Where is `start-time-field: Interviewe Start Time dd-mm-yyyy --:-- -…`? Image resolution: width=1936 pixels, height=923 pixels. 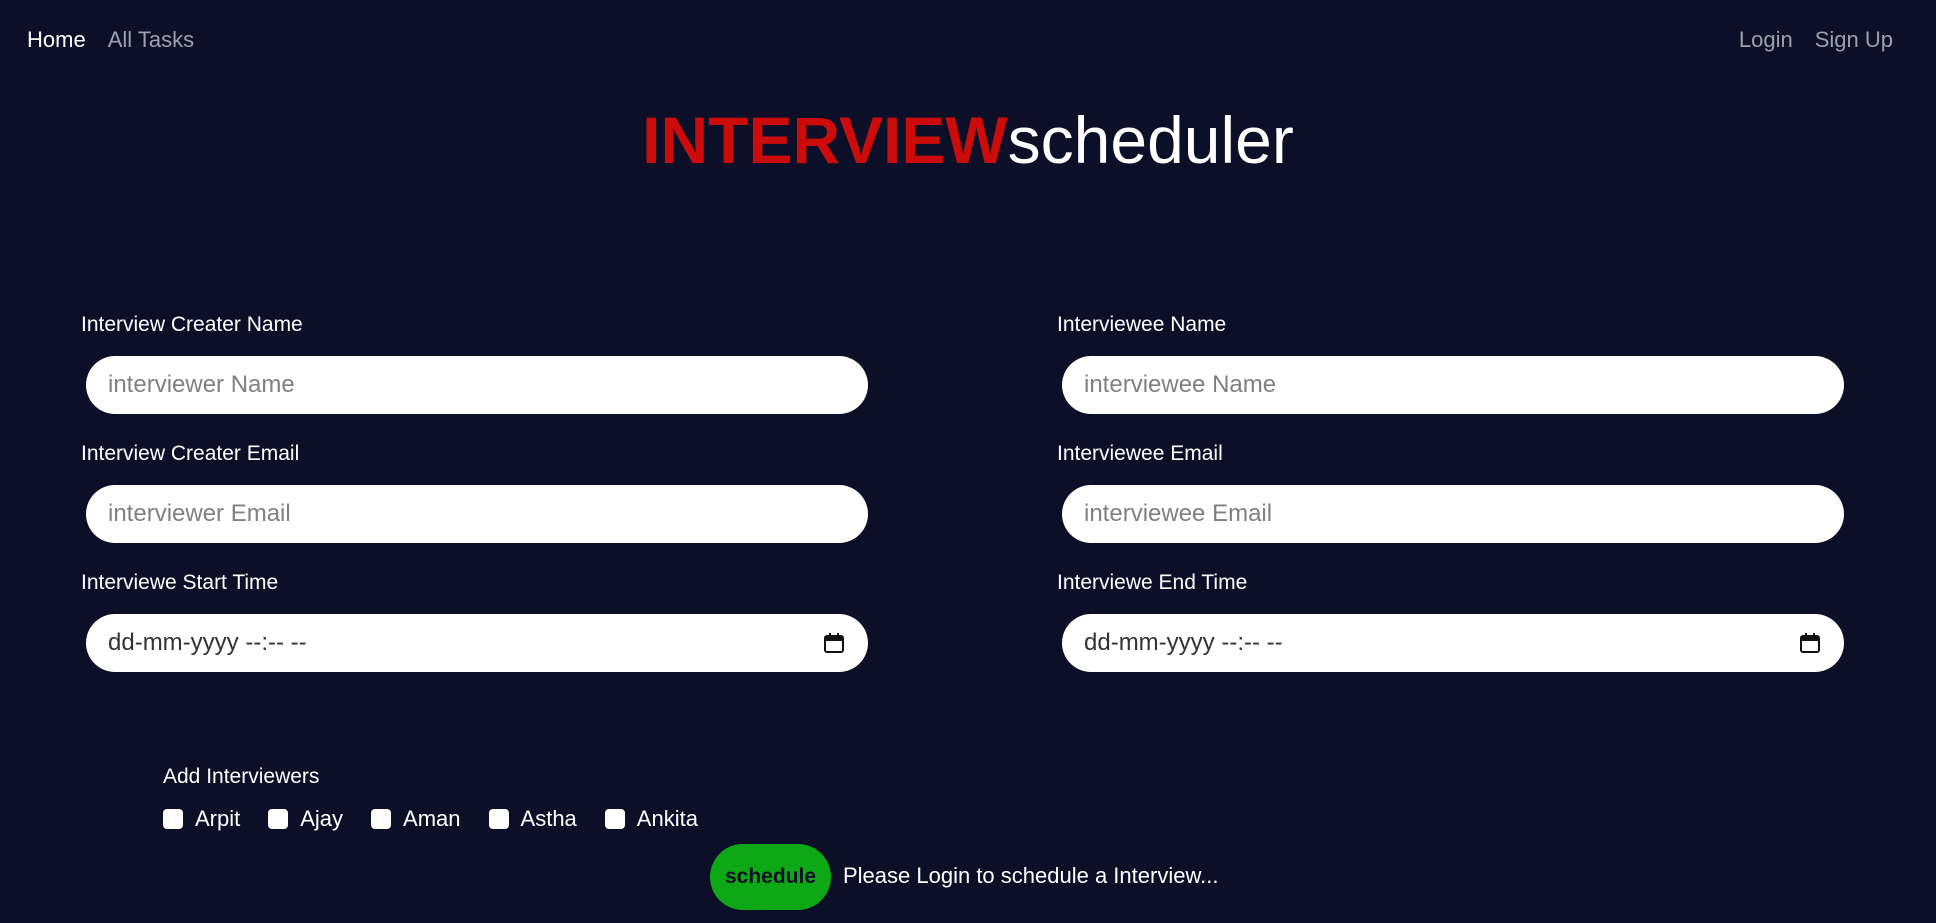 start-time-field: Interviewe Start Time dd-mm-yyyy --:-- -… is located at coordinates (476, 634).